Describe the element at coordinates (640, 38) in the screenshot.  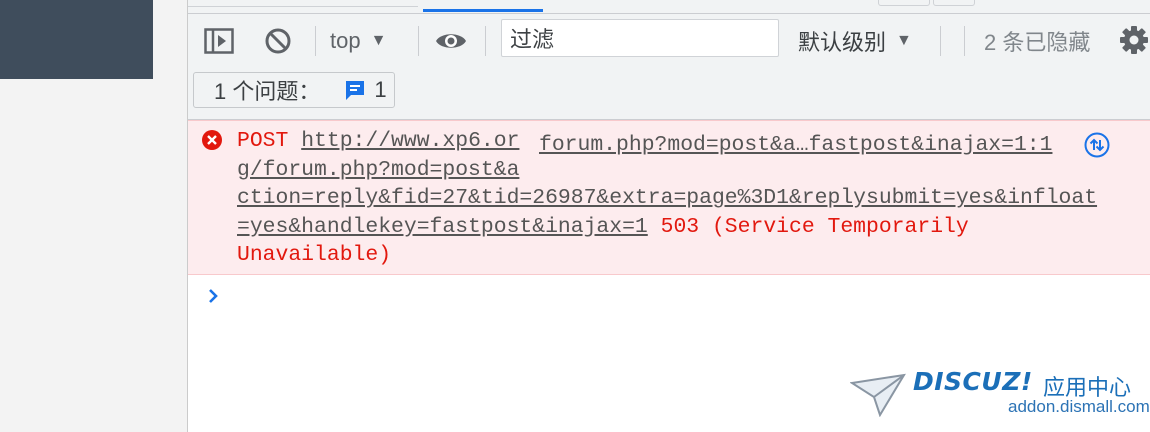
I see `filter-input` at that location.